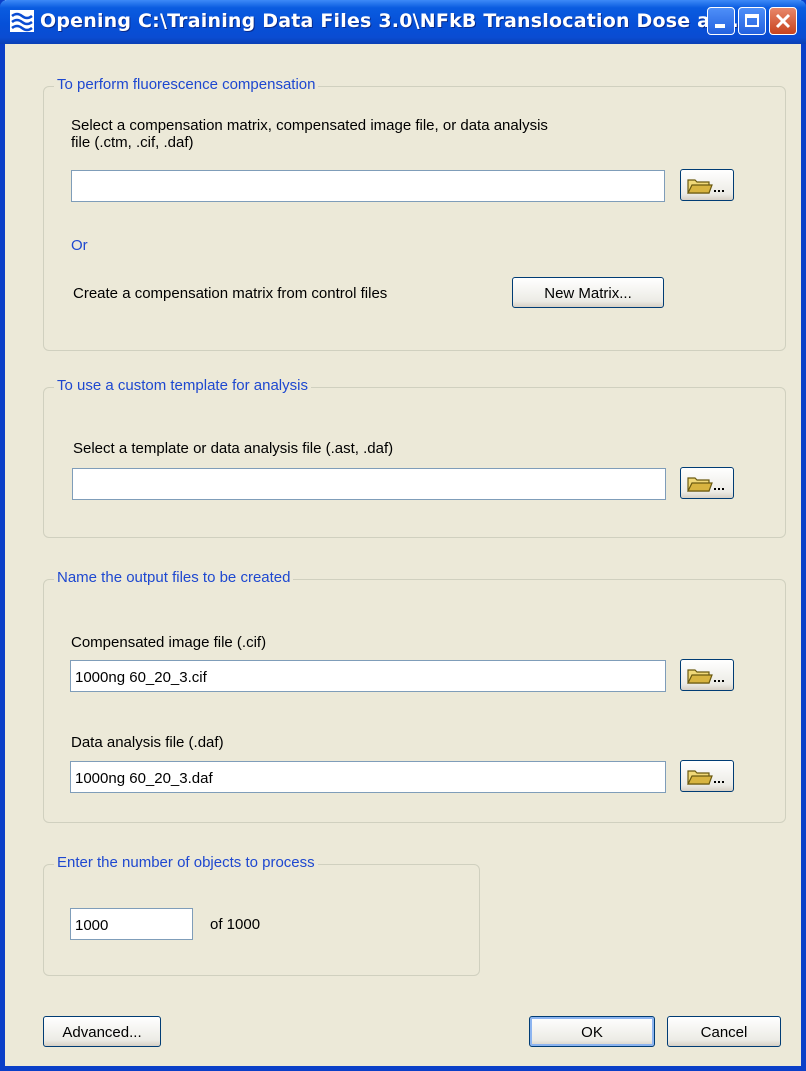 The image size is (806, 1071). What do you see at coordinates (783, 21) in the screenshot?
I see `close-icon` at bounding box center [783, 21].